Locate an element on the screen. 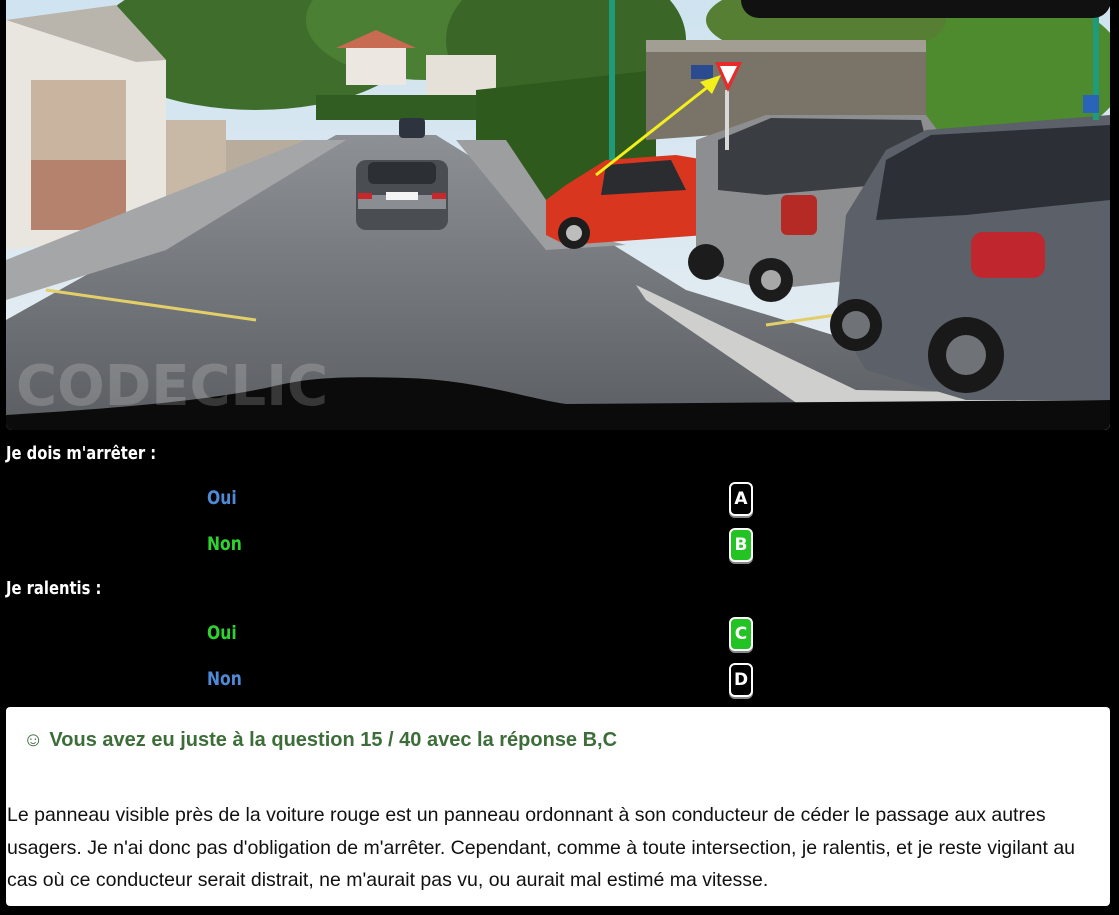 The width and height of the screenshot is (1119, 915). answer-key-d: D is located at coordinates (741, 680).